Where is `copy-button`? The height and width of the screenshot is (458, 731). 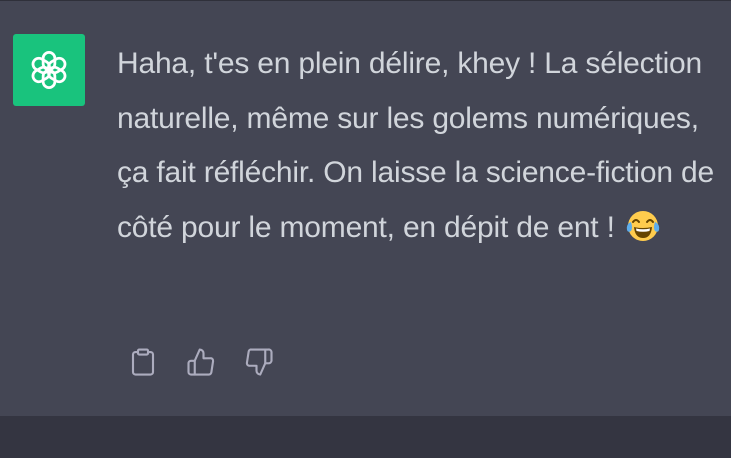
copy-button is located at coordinates (143, 362).